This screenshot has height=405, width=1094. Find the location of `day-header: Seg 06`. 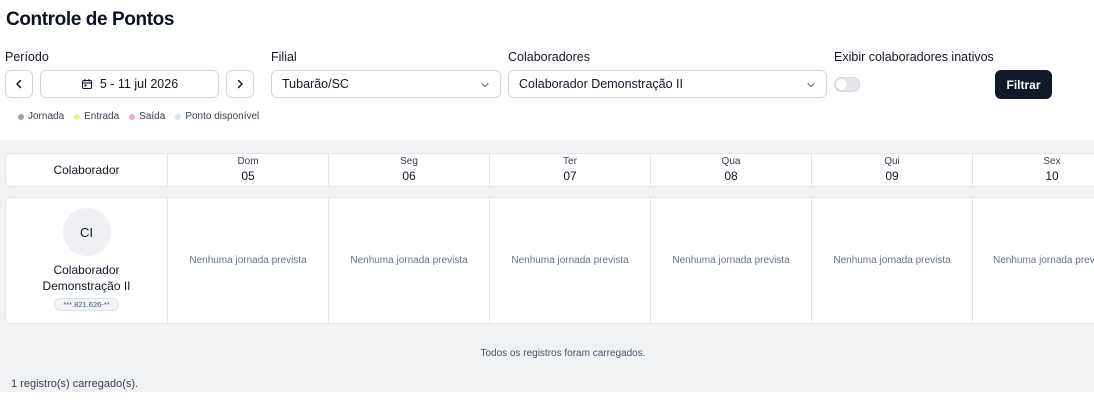

day-header: Seg 06 is located at coordinates (409, 170).